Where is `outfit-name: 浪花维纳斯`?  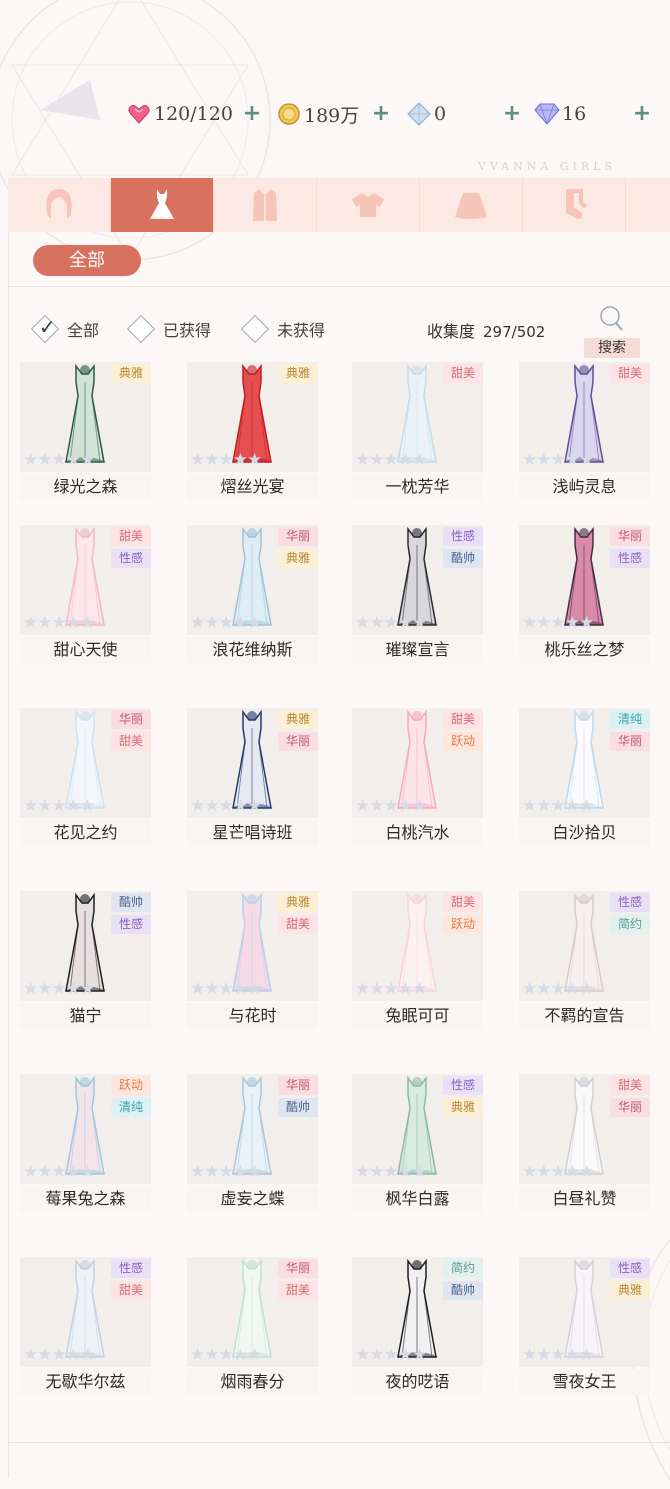
outfit-name: 浪花维纳斯 is located at coordinates (252, 650).